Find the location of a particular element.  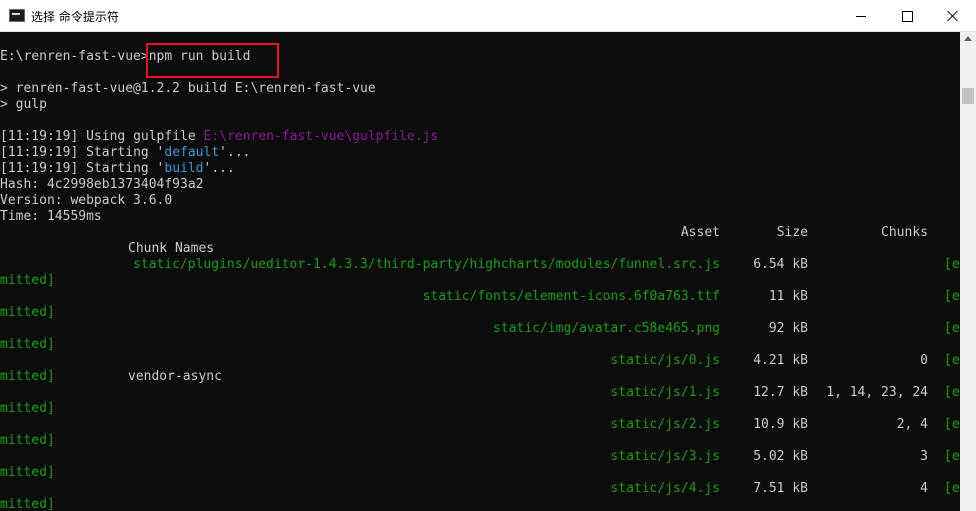

asset-chunk-name: vendor-async is located at coordinates (175, 376).